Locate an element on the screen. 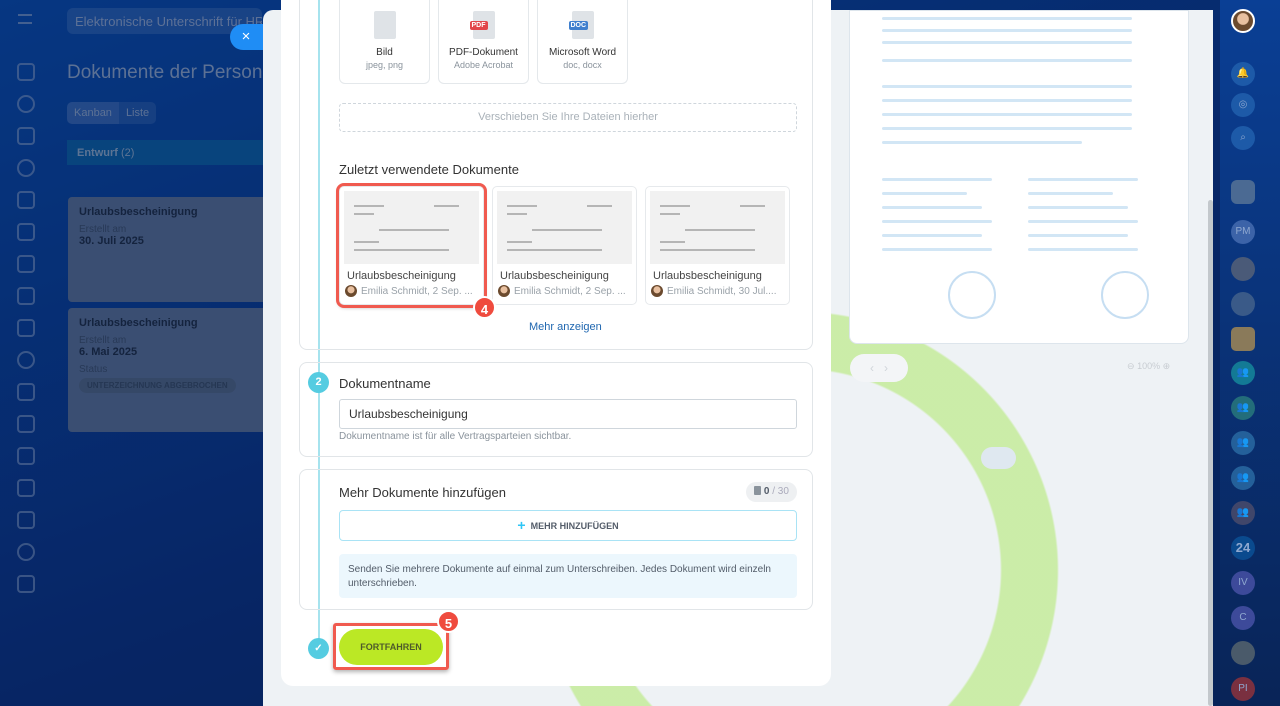 The width and height of the screenshot is (1280, 706). add-documents-title: Mehr Dokumente hinzufügen is located at coordinates (422, 492).